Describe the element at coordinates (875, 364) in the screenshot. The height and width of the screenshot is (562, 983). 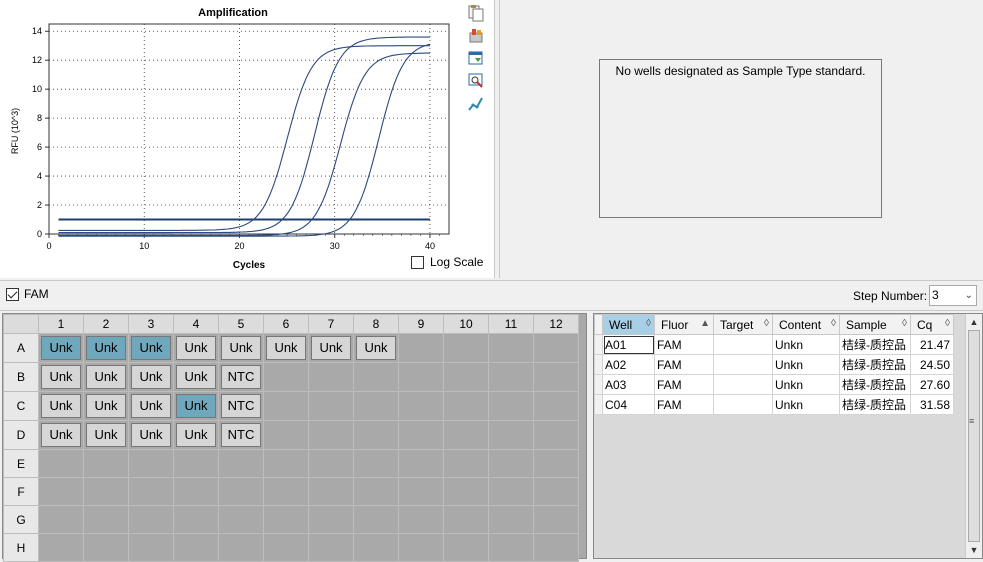
I see `cell-sample: 桔绿-质控品` at that location.